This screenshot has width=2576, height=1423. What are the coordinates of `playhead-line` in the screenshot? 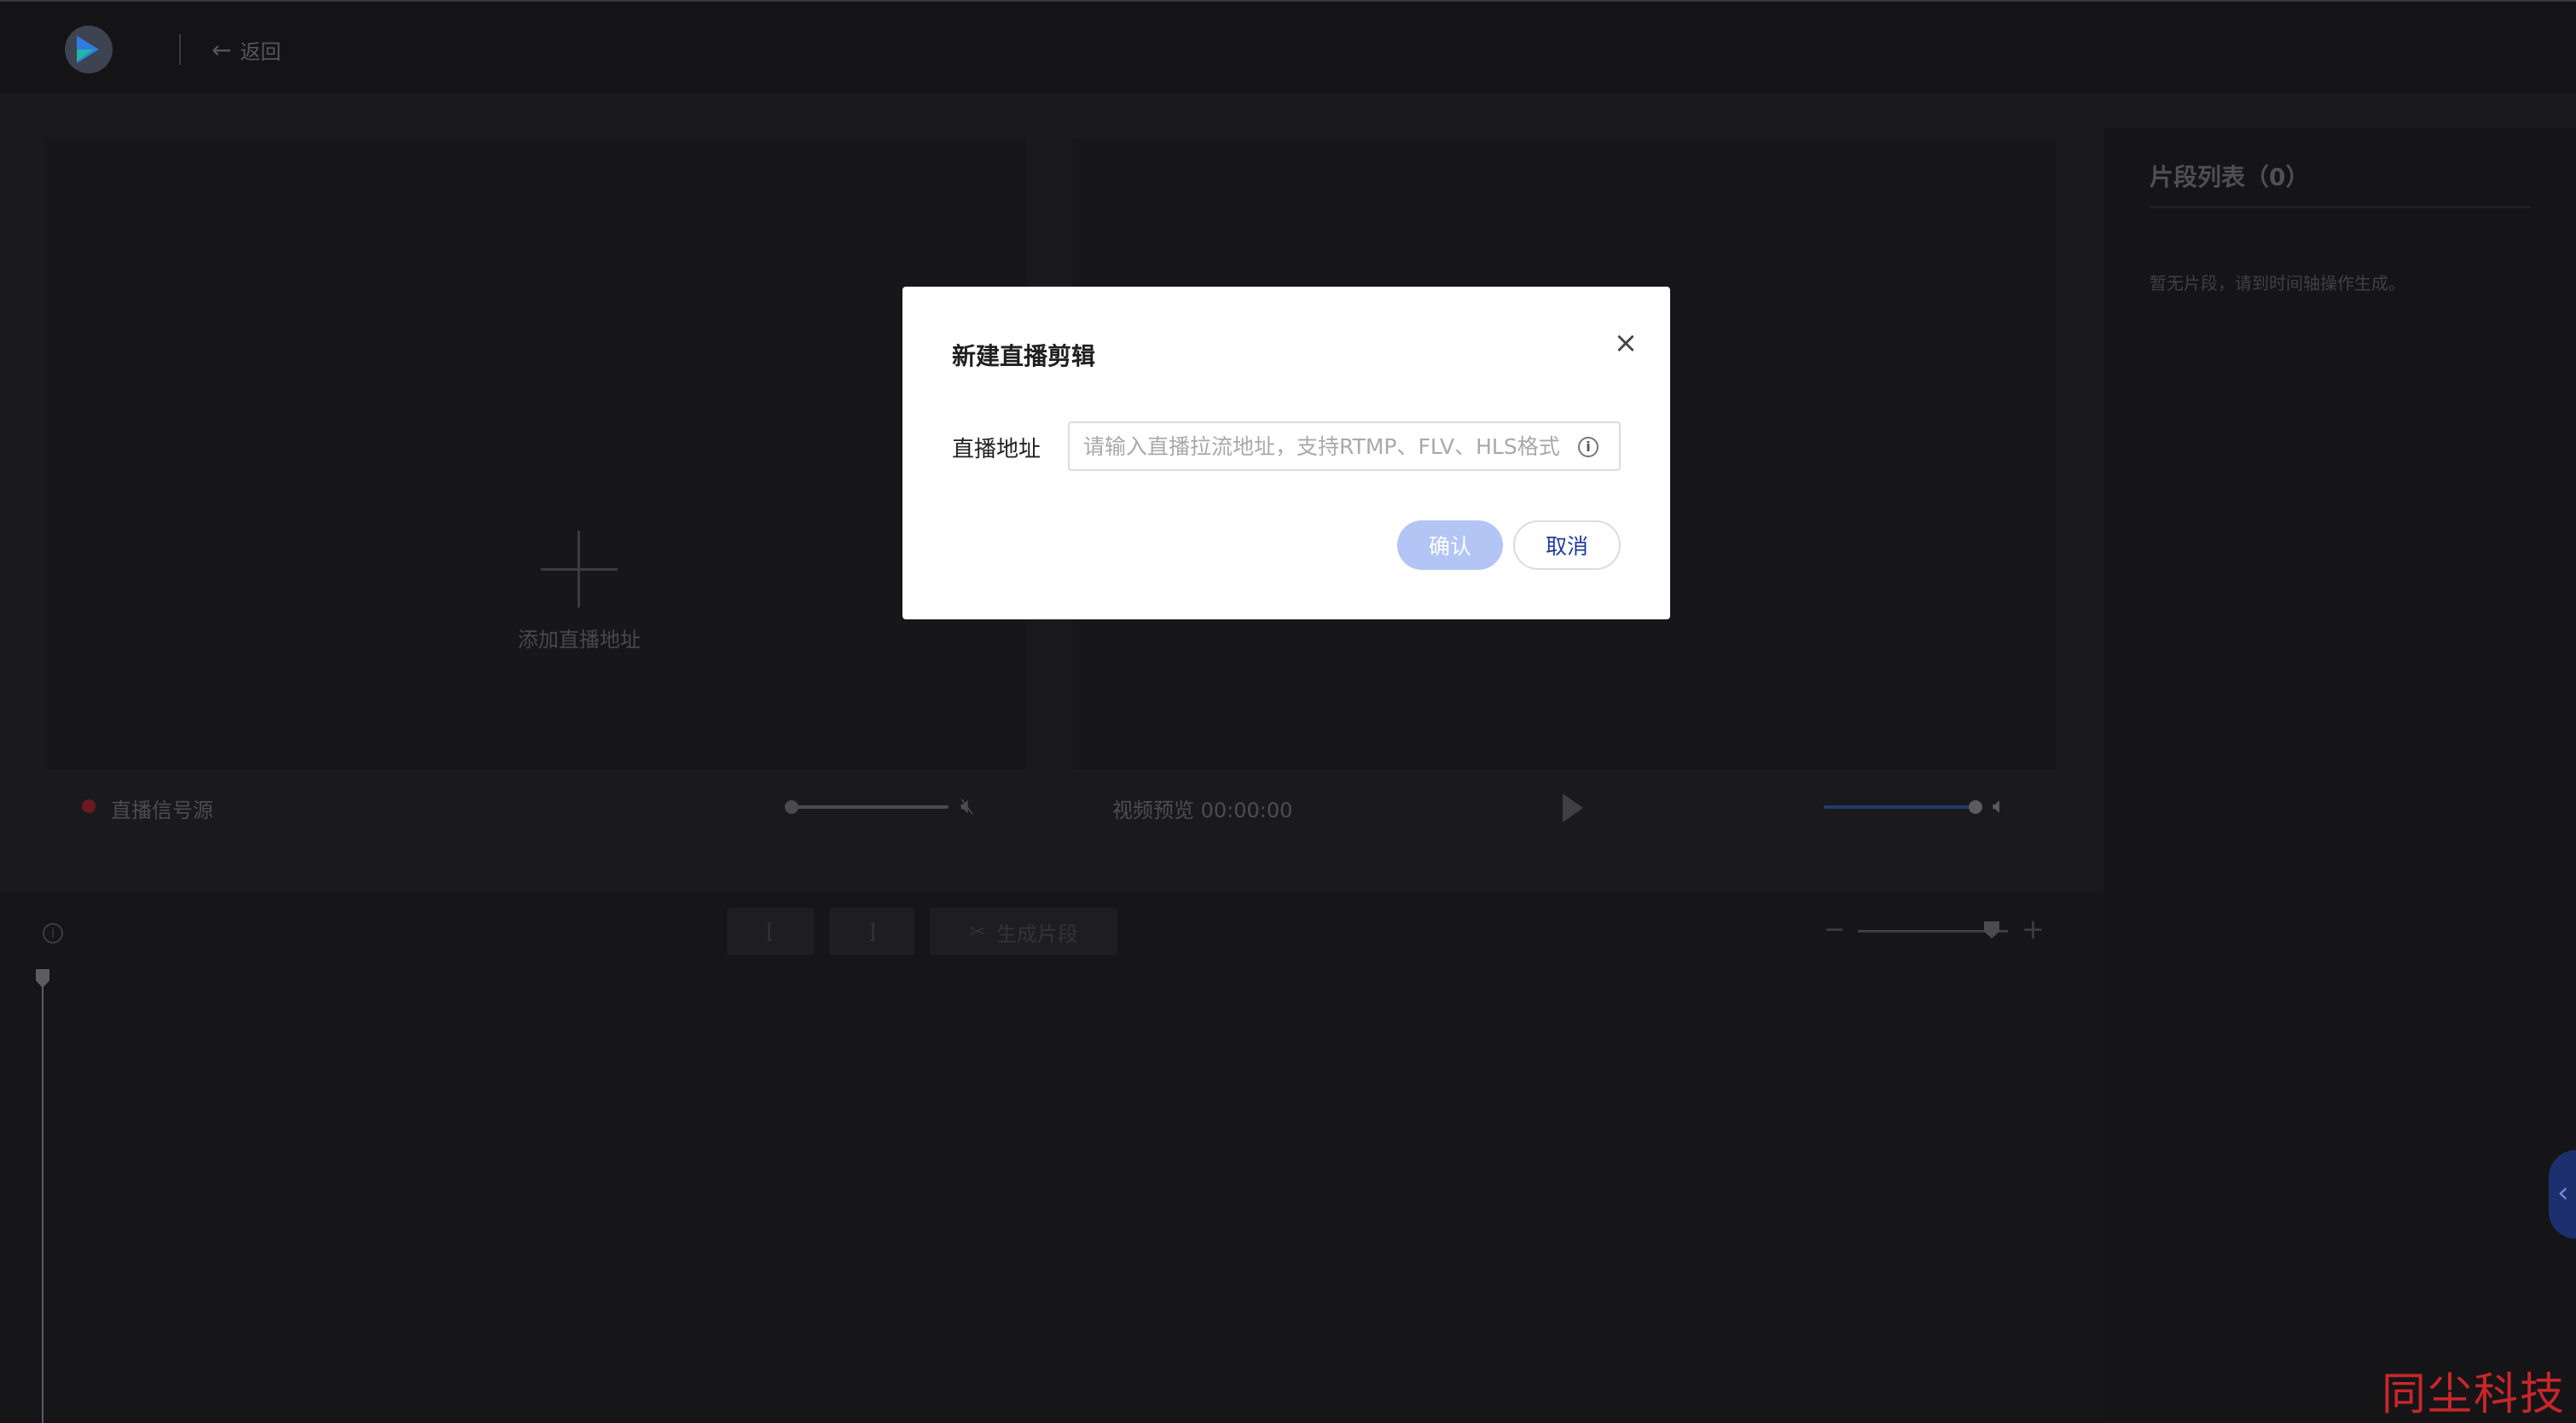 It's located at (43, 1204).